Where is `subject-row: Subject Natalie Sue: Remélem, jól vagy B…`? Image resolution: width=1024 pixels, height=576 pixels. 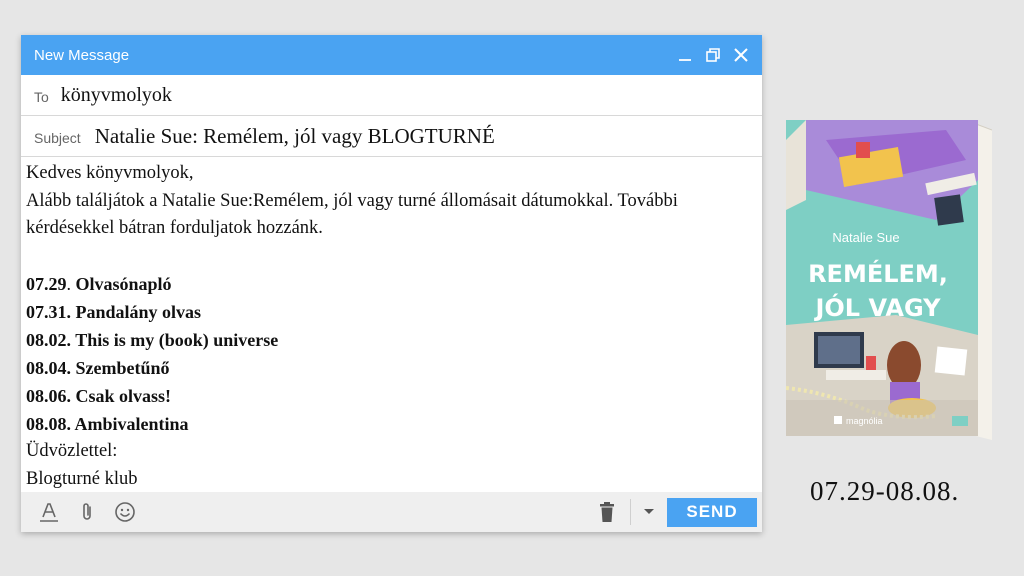 subject-row: Subject Natalie Sue: Remélem, jól vagy B… is located at coordinates (391, 136).